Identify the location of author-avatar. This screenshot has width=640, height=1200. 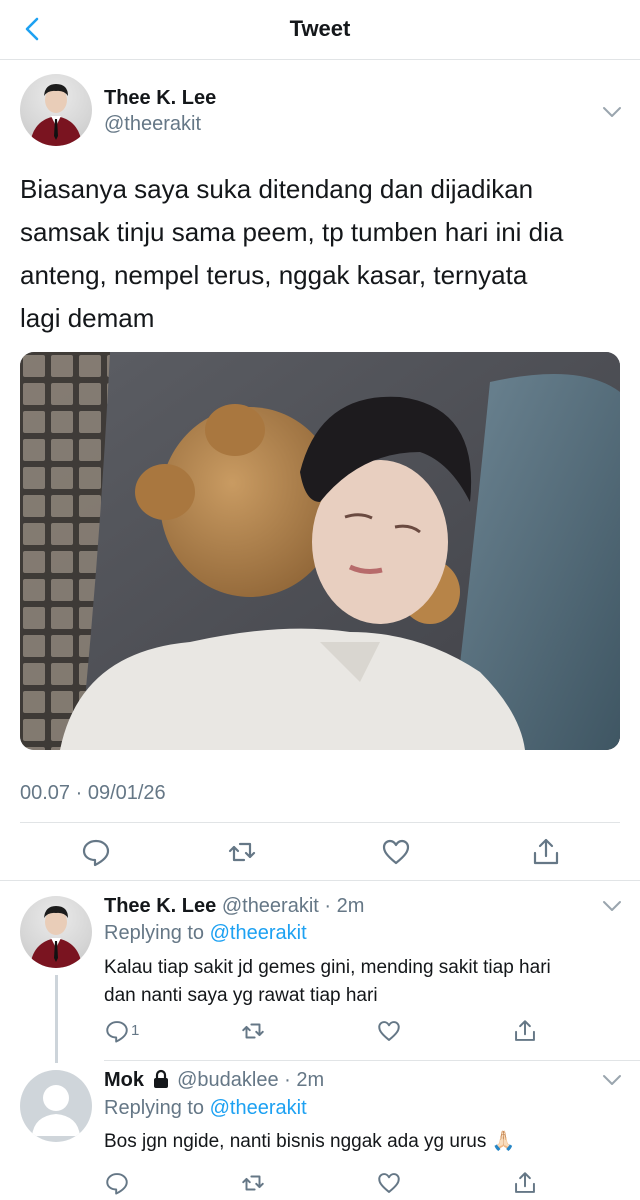
(56, 110).